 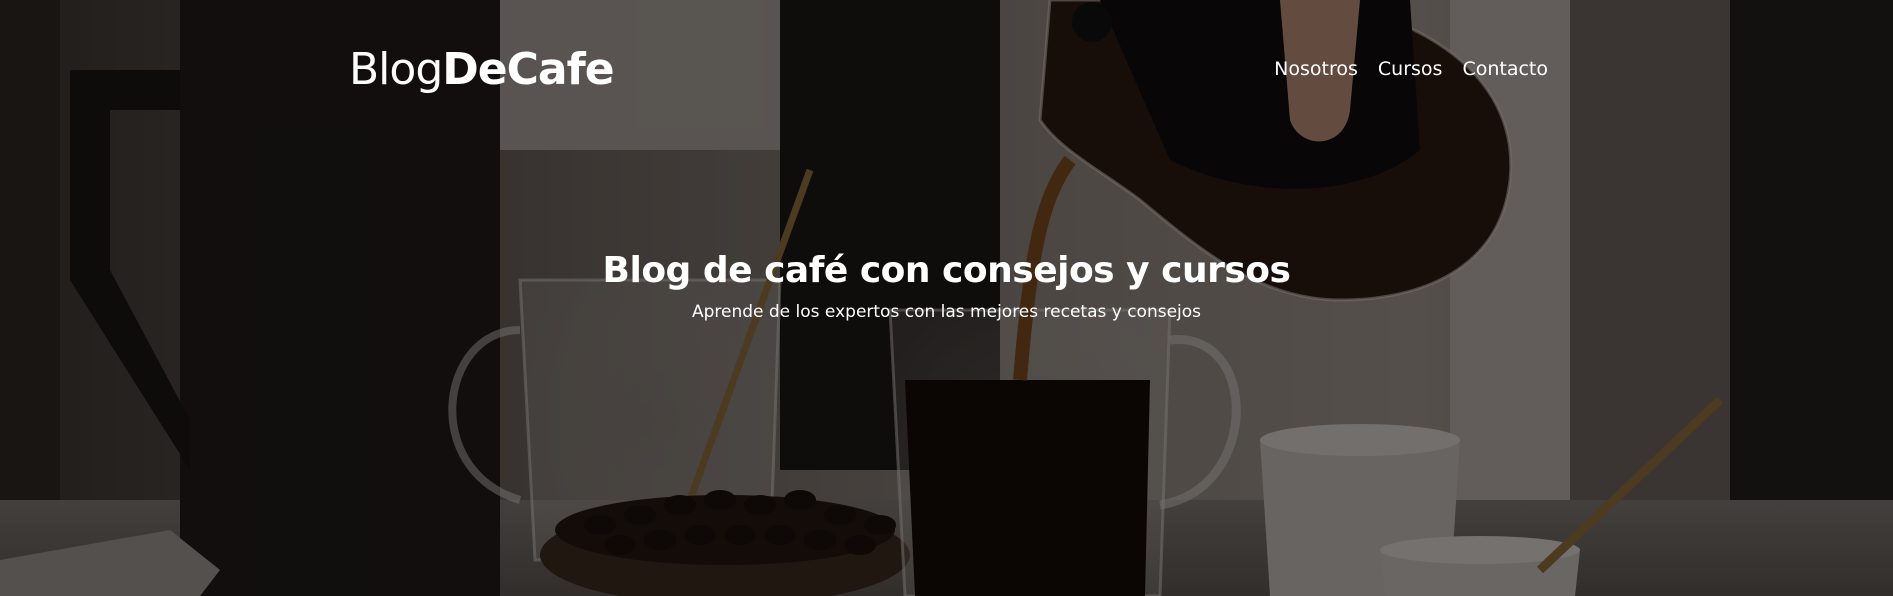 What do you see at coordinates (396, 69) in the screenshot?
I see `logo-text-light: Blog` at bounding box center [396, 69].